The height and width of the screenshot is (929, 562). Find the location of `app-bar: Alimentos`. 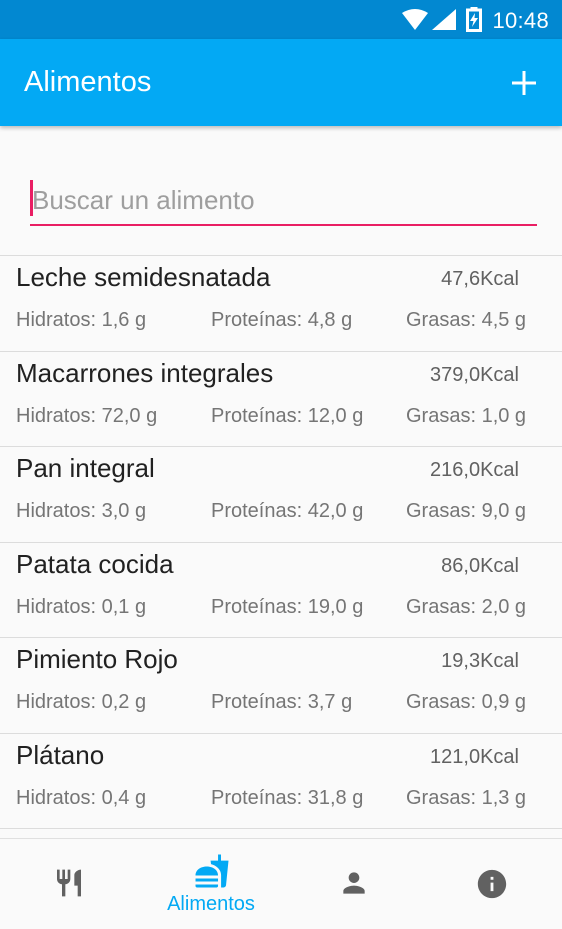

app-bar: Alimentos is located at coordinates (281, 82).